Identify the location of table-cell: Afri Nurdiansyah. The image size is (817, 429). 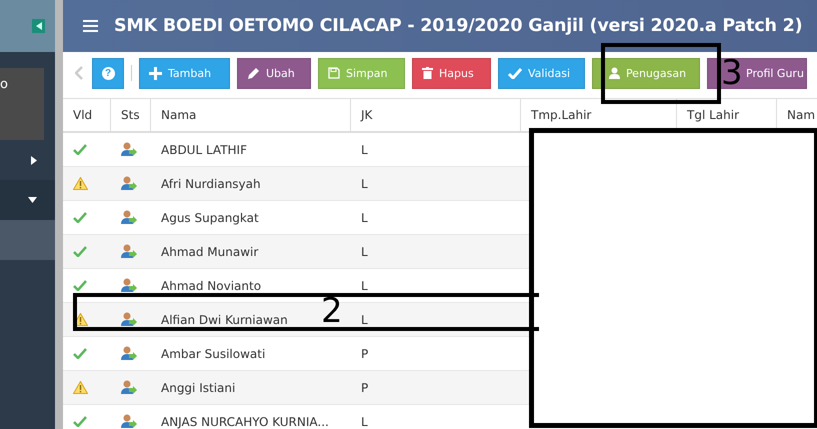
(211, 183).